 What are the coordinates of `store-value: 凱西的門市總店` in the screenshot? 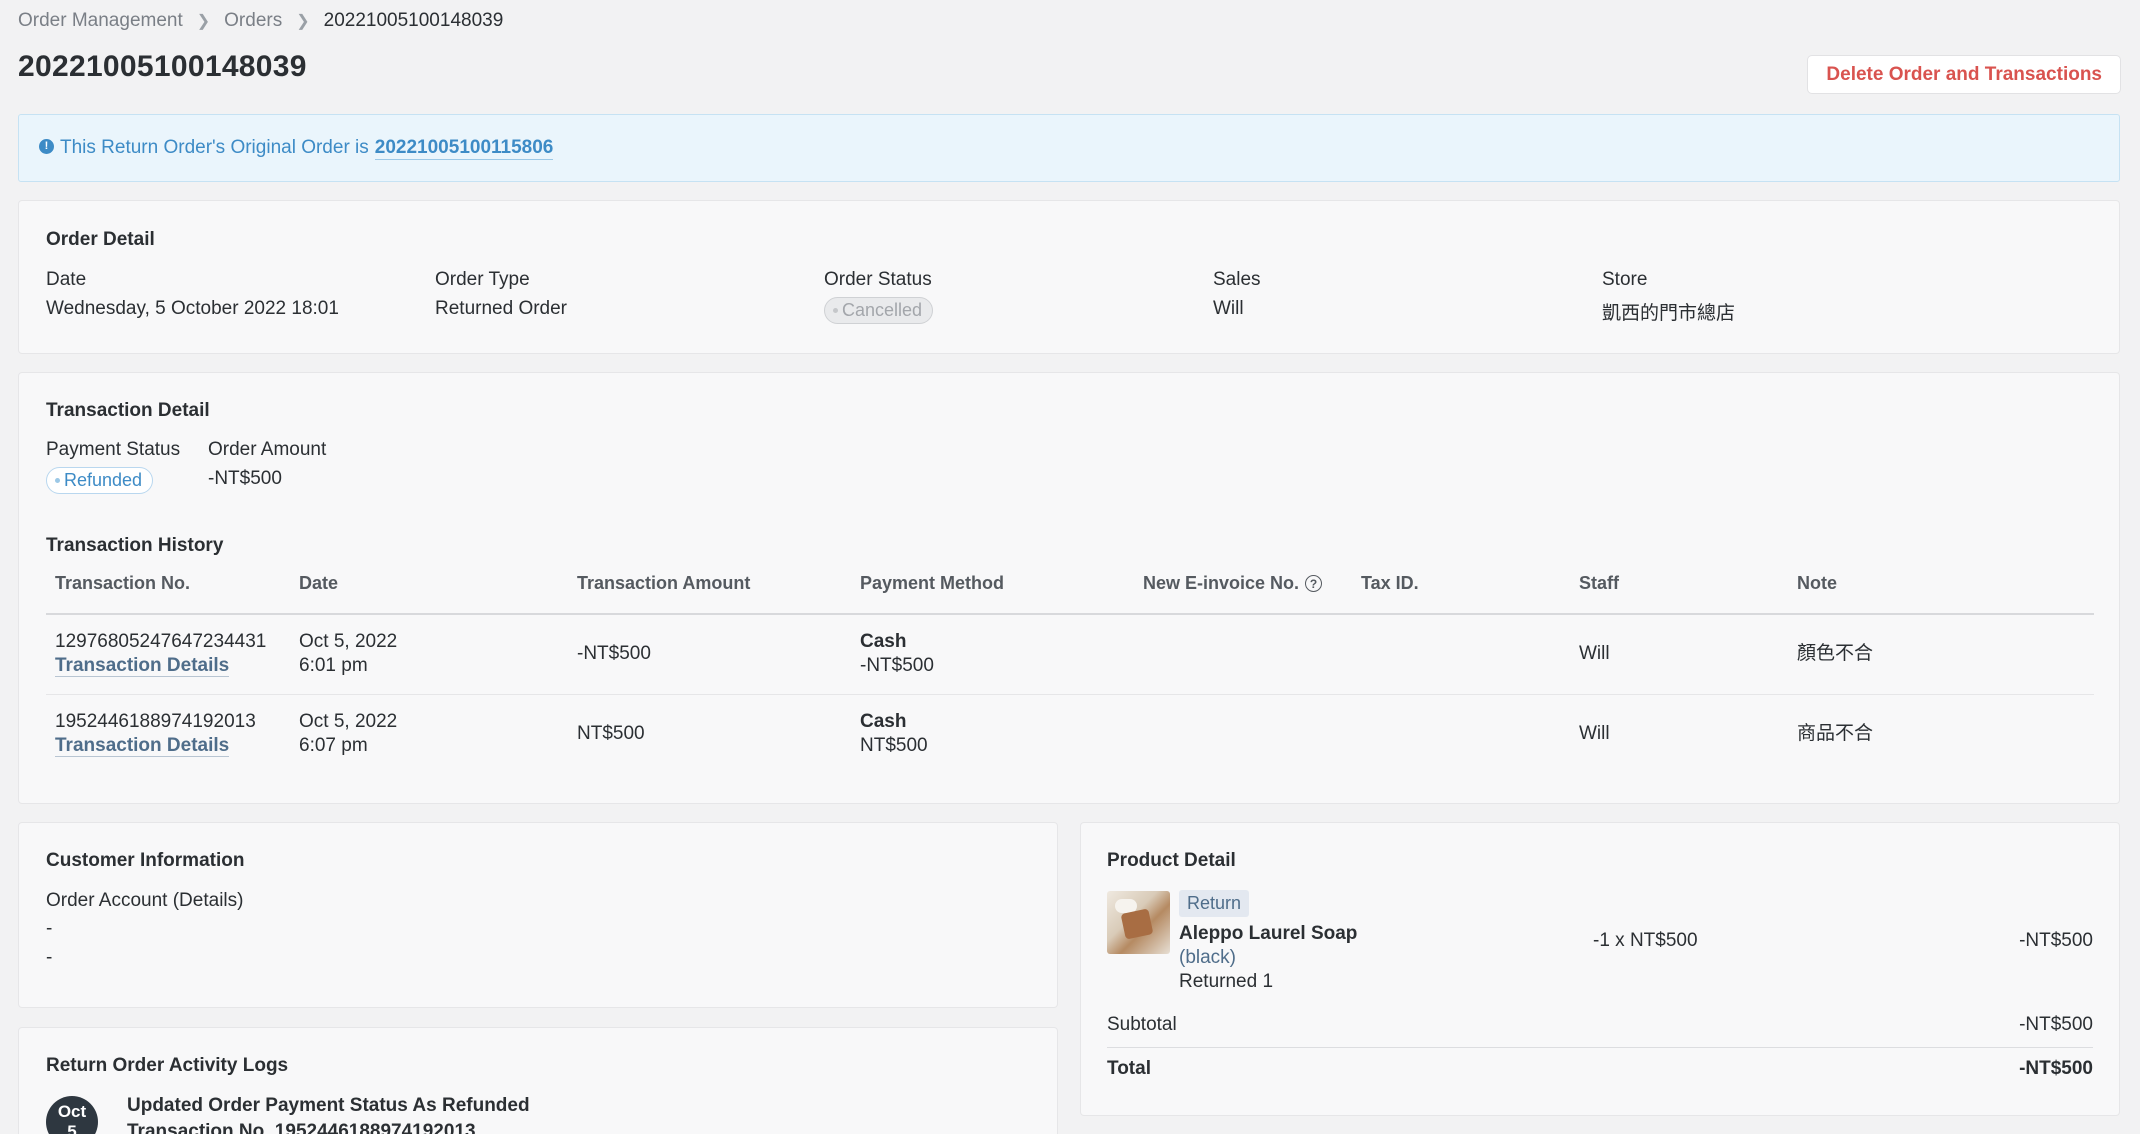 It's located at (1669, 313).